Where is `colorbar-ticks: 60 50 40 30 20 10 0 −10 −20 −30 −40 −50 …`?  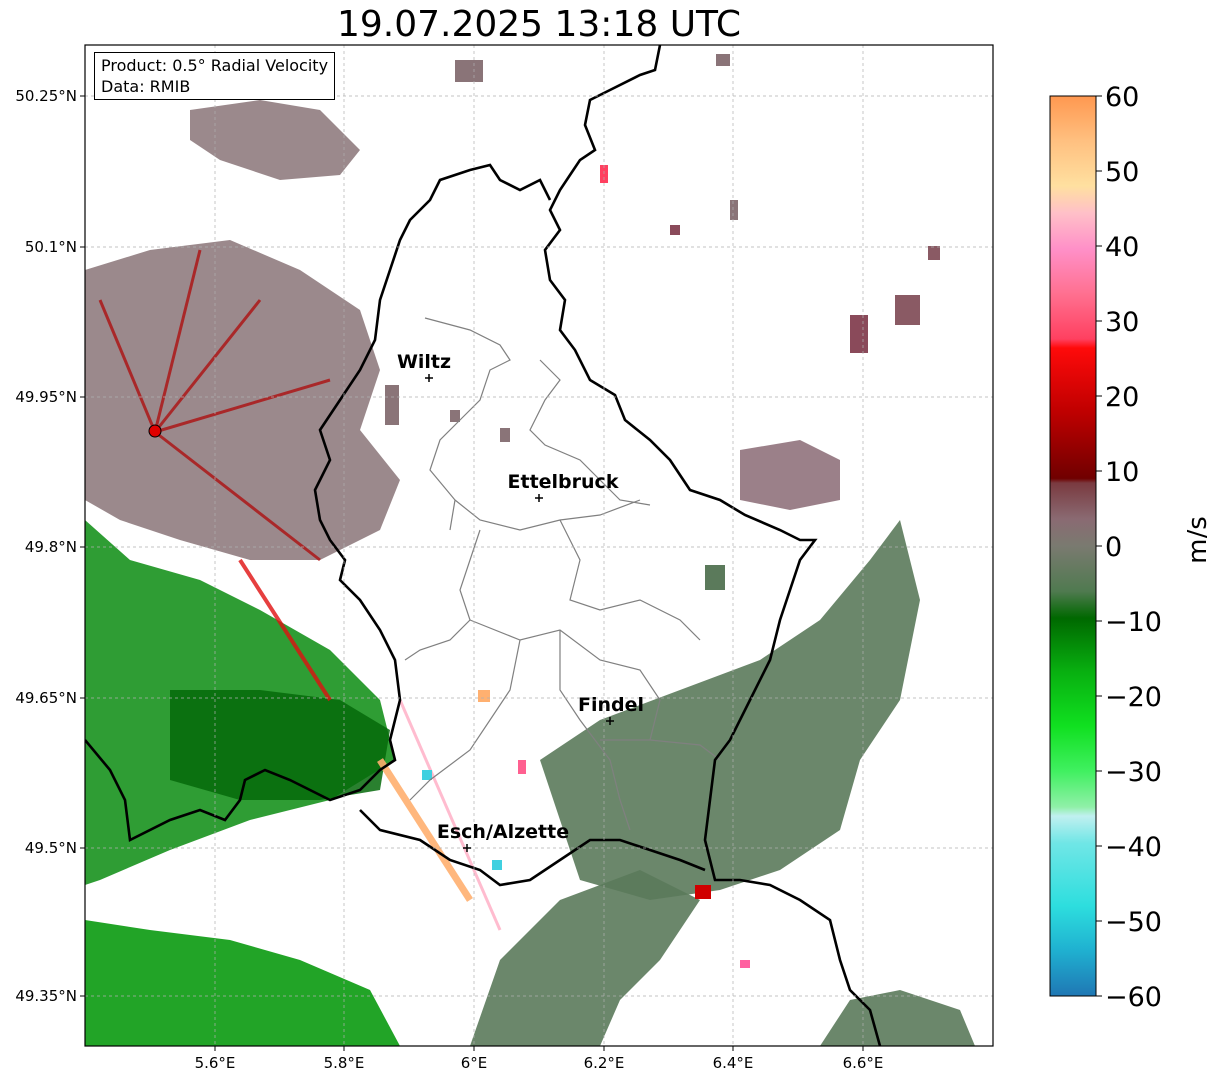
colorbar-ticks: 60 50 40 30 20 10 0 −10 −20 −30 −40 −50 … is located at coordinates (1129, 547).